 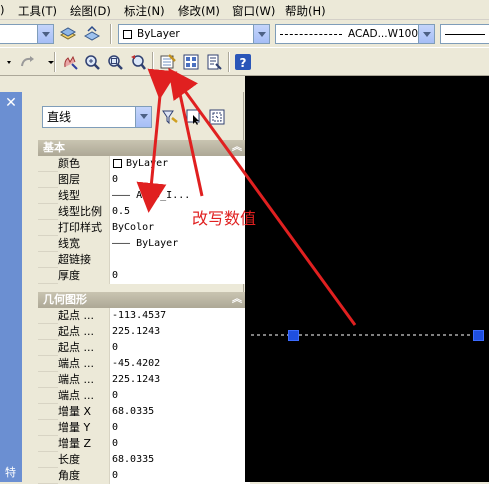 I want to click on property-value: ByLayer, so click(x=179, y=164).